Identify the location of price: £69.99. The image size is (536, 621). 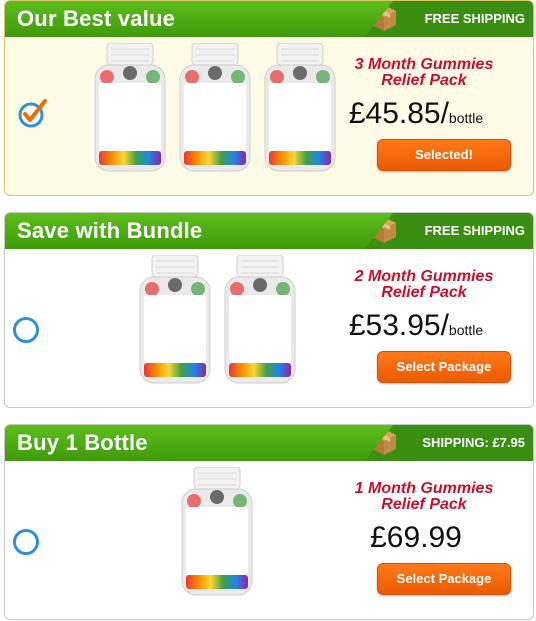
(416, 537).